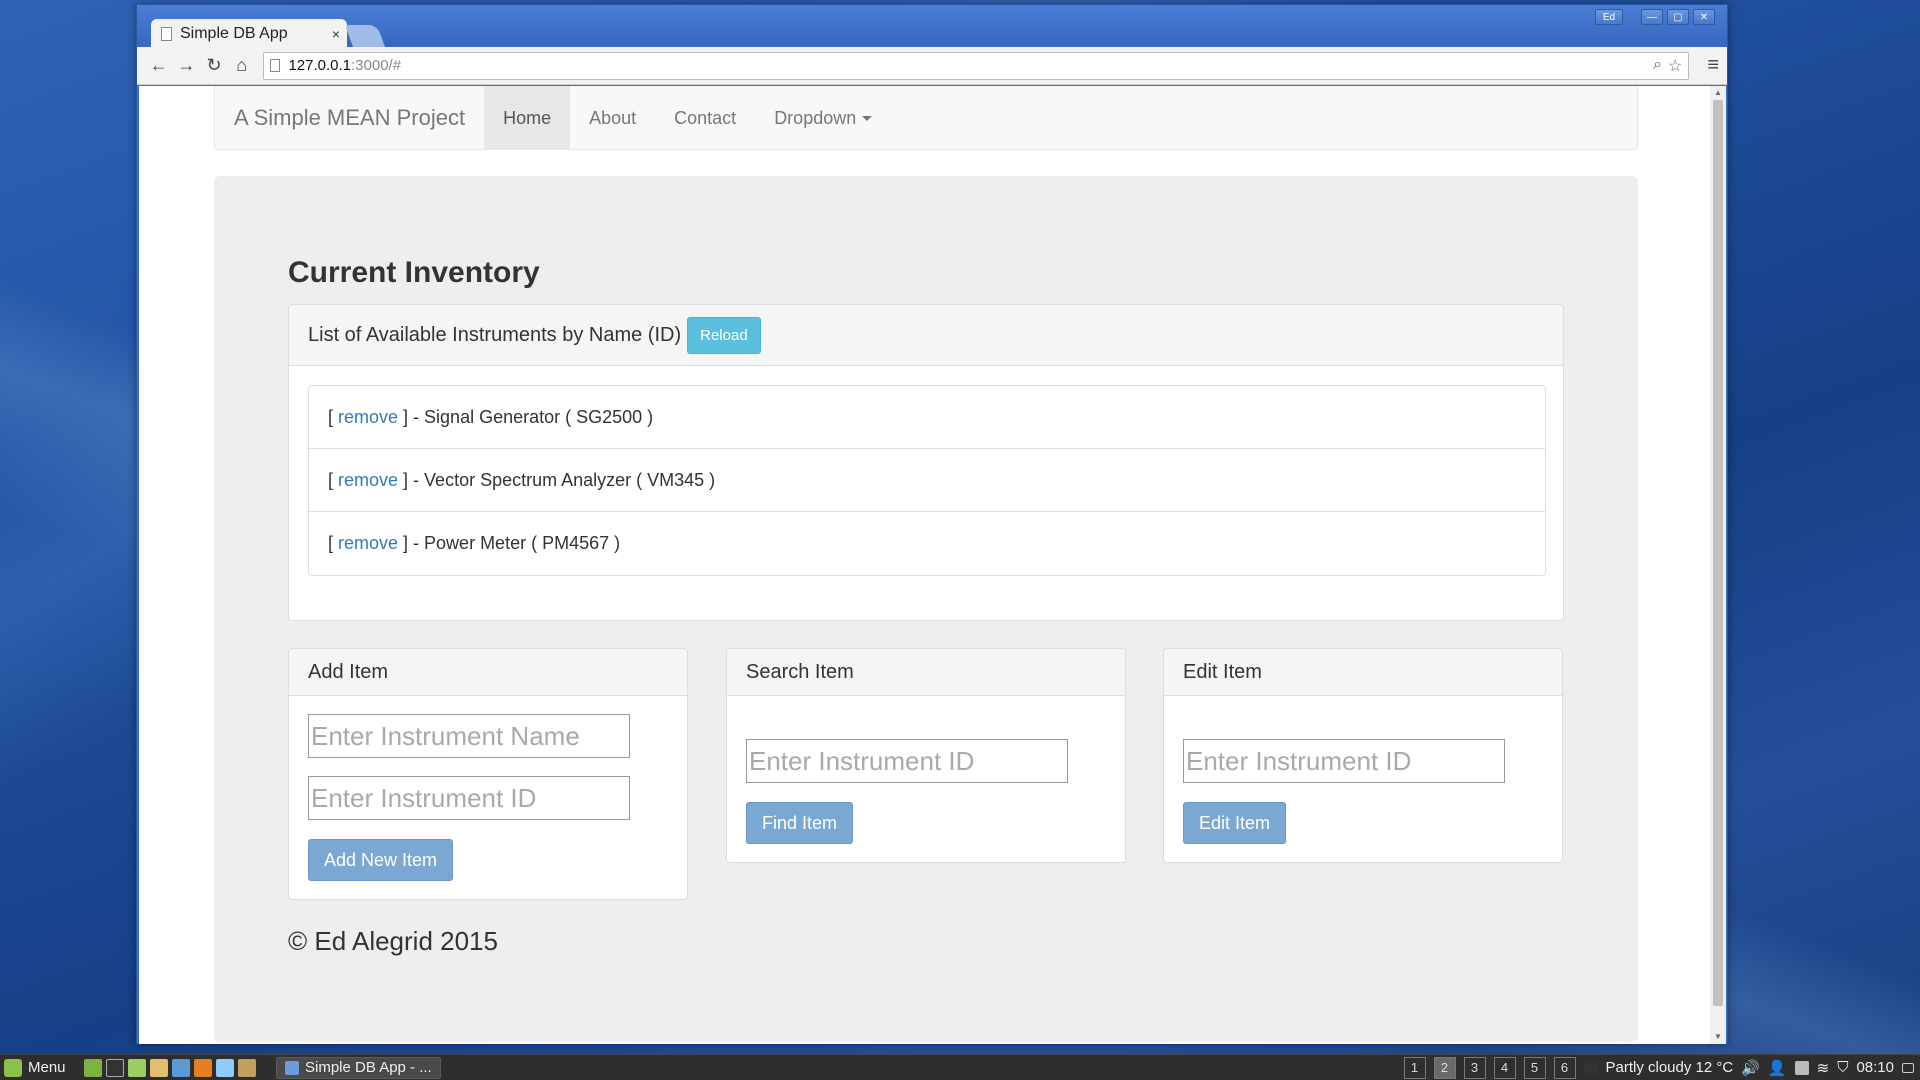  I want to click on browser-tab: Simple DB App ×, so click(249, 34).